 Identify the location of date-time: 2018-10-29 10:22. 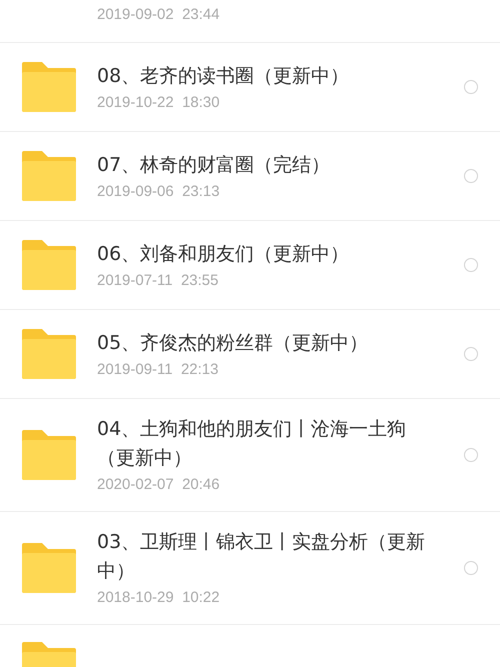
(159, 598).